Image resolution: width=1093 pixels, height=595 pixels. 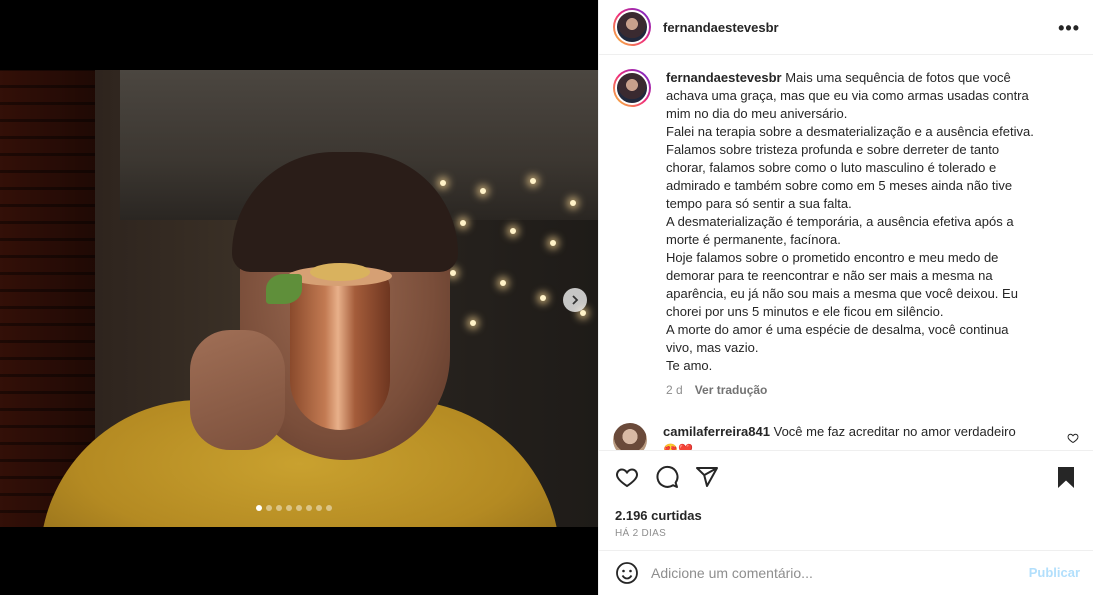 What do you see at coordinates (846, 27) in the screenshot?
I see `post-header: fernandaestevesbr •••` at bounding box center [846, 27].